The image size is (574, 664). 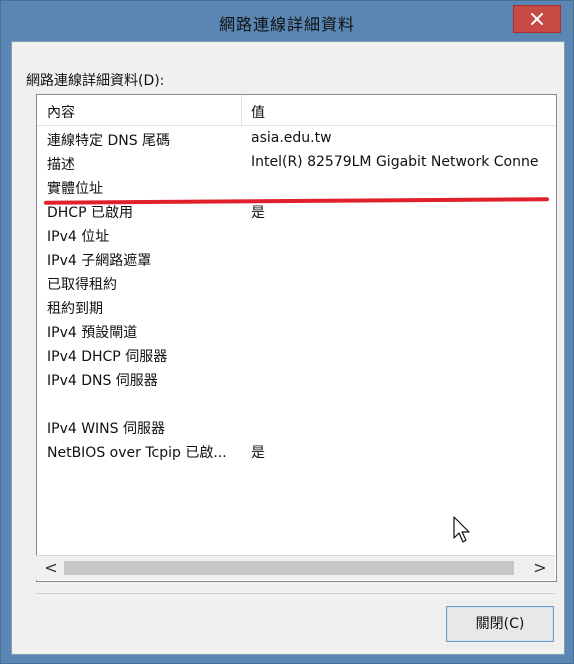 I want to click on row-value: Intel(R) 82579LM Gigabit Network Conne, so click(x=395, y=162).